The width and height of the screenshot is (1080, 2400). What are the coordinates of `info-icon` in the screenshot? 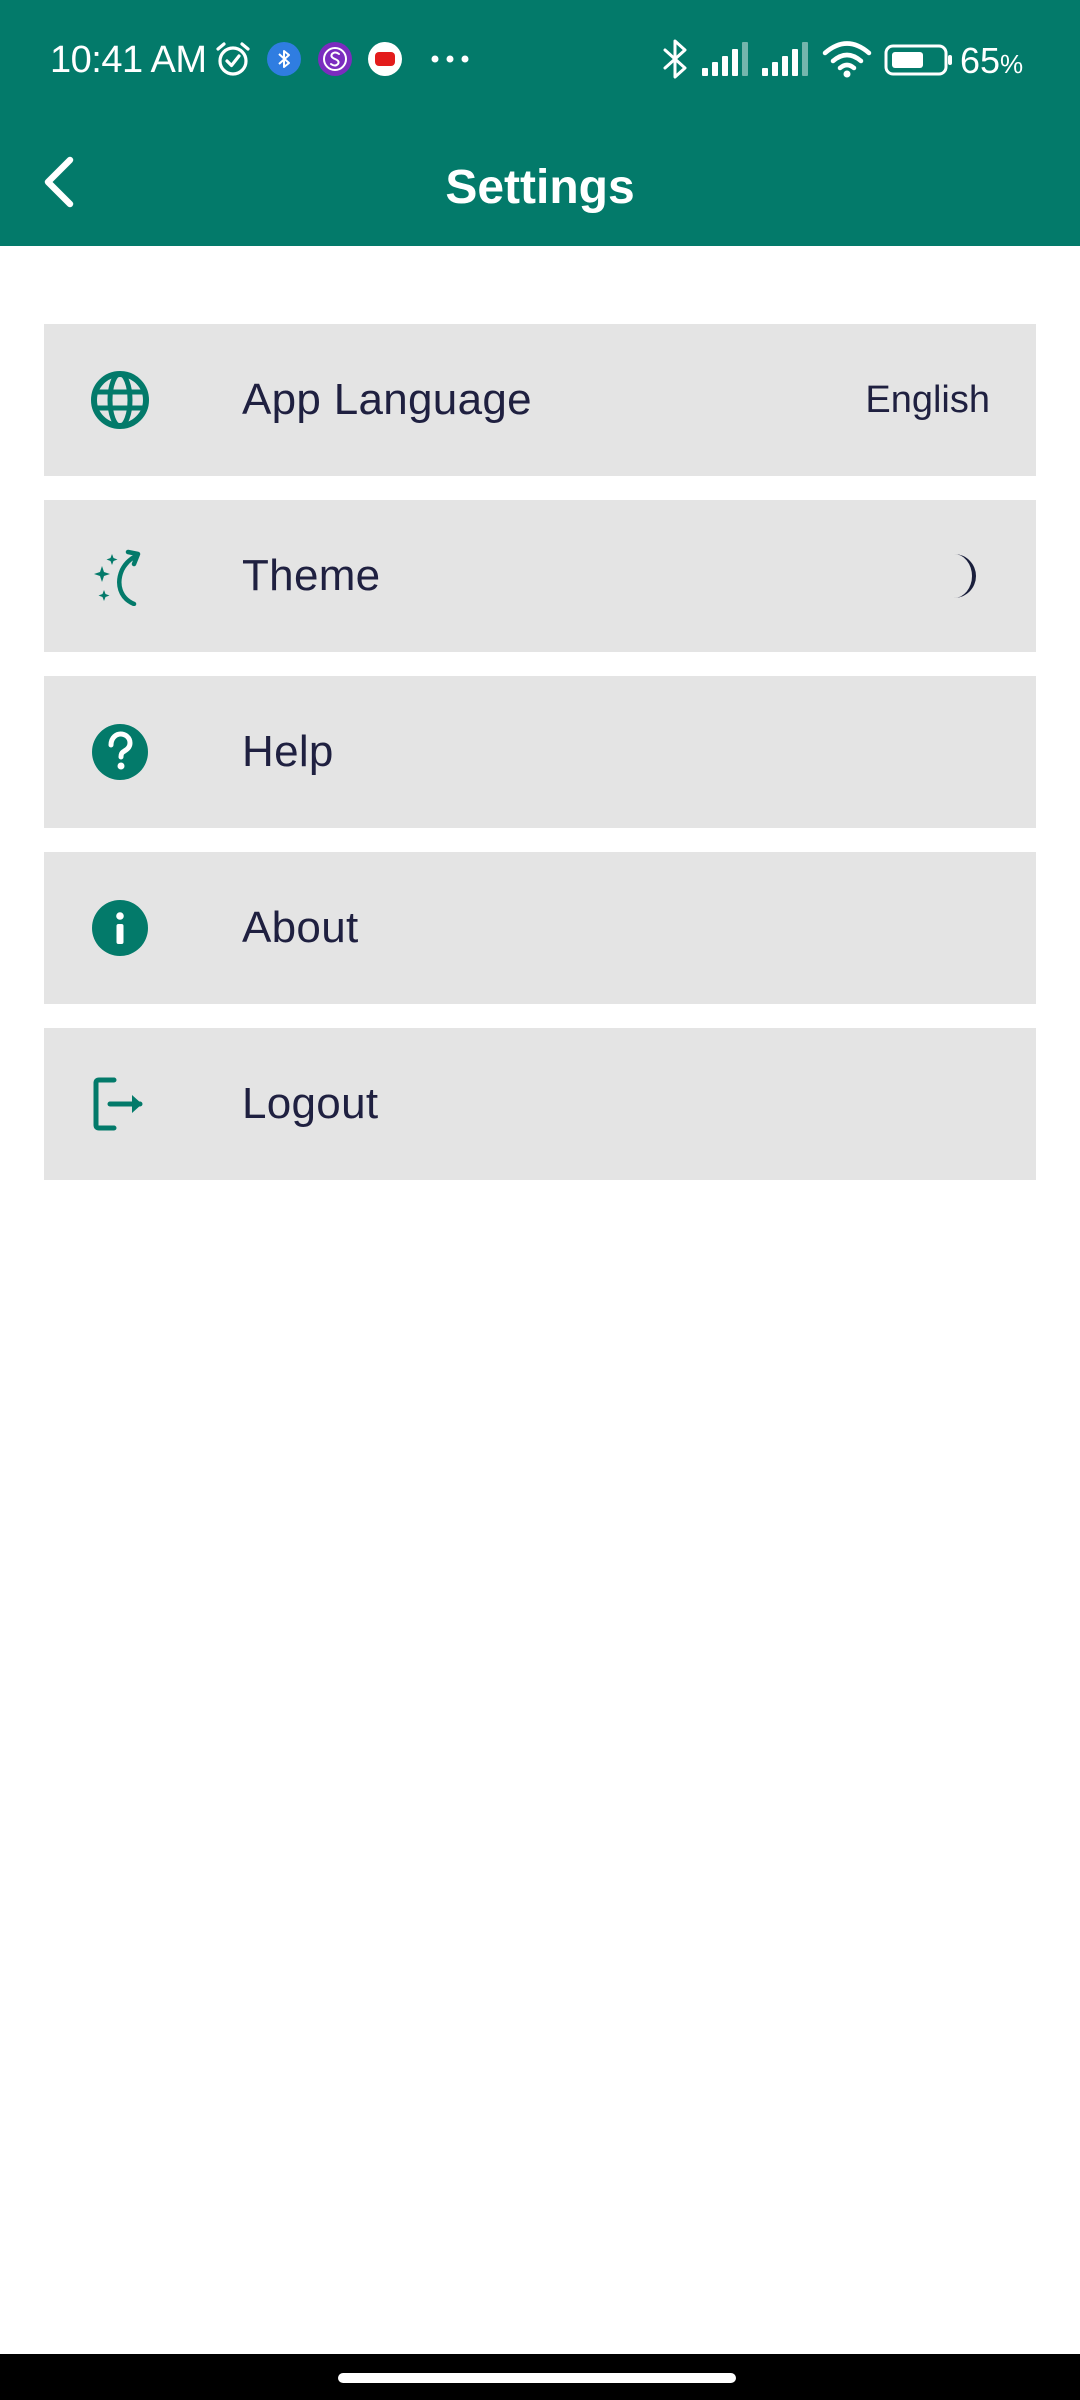 It's located at (120, 928).